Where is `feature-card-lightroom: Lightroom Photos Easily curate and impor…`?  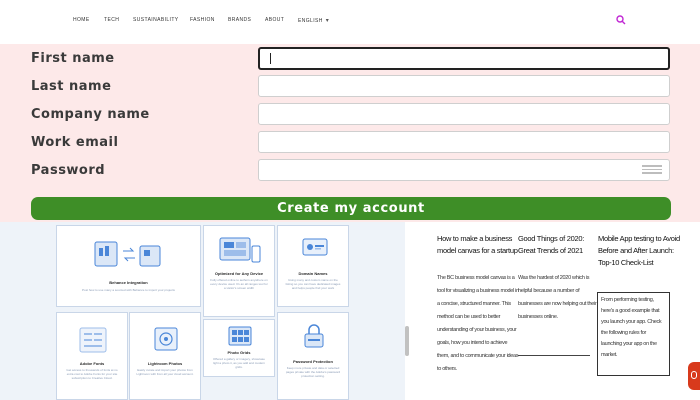
feature-card-lightroom: Lightroom Photos Easily curate and impor… is located at coordinates (165, 356).